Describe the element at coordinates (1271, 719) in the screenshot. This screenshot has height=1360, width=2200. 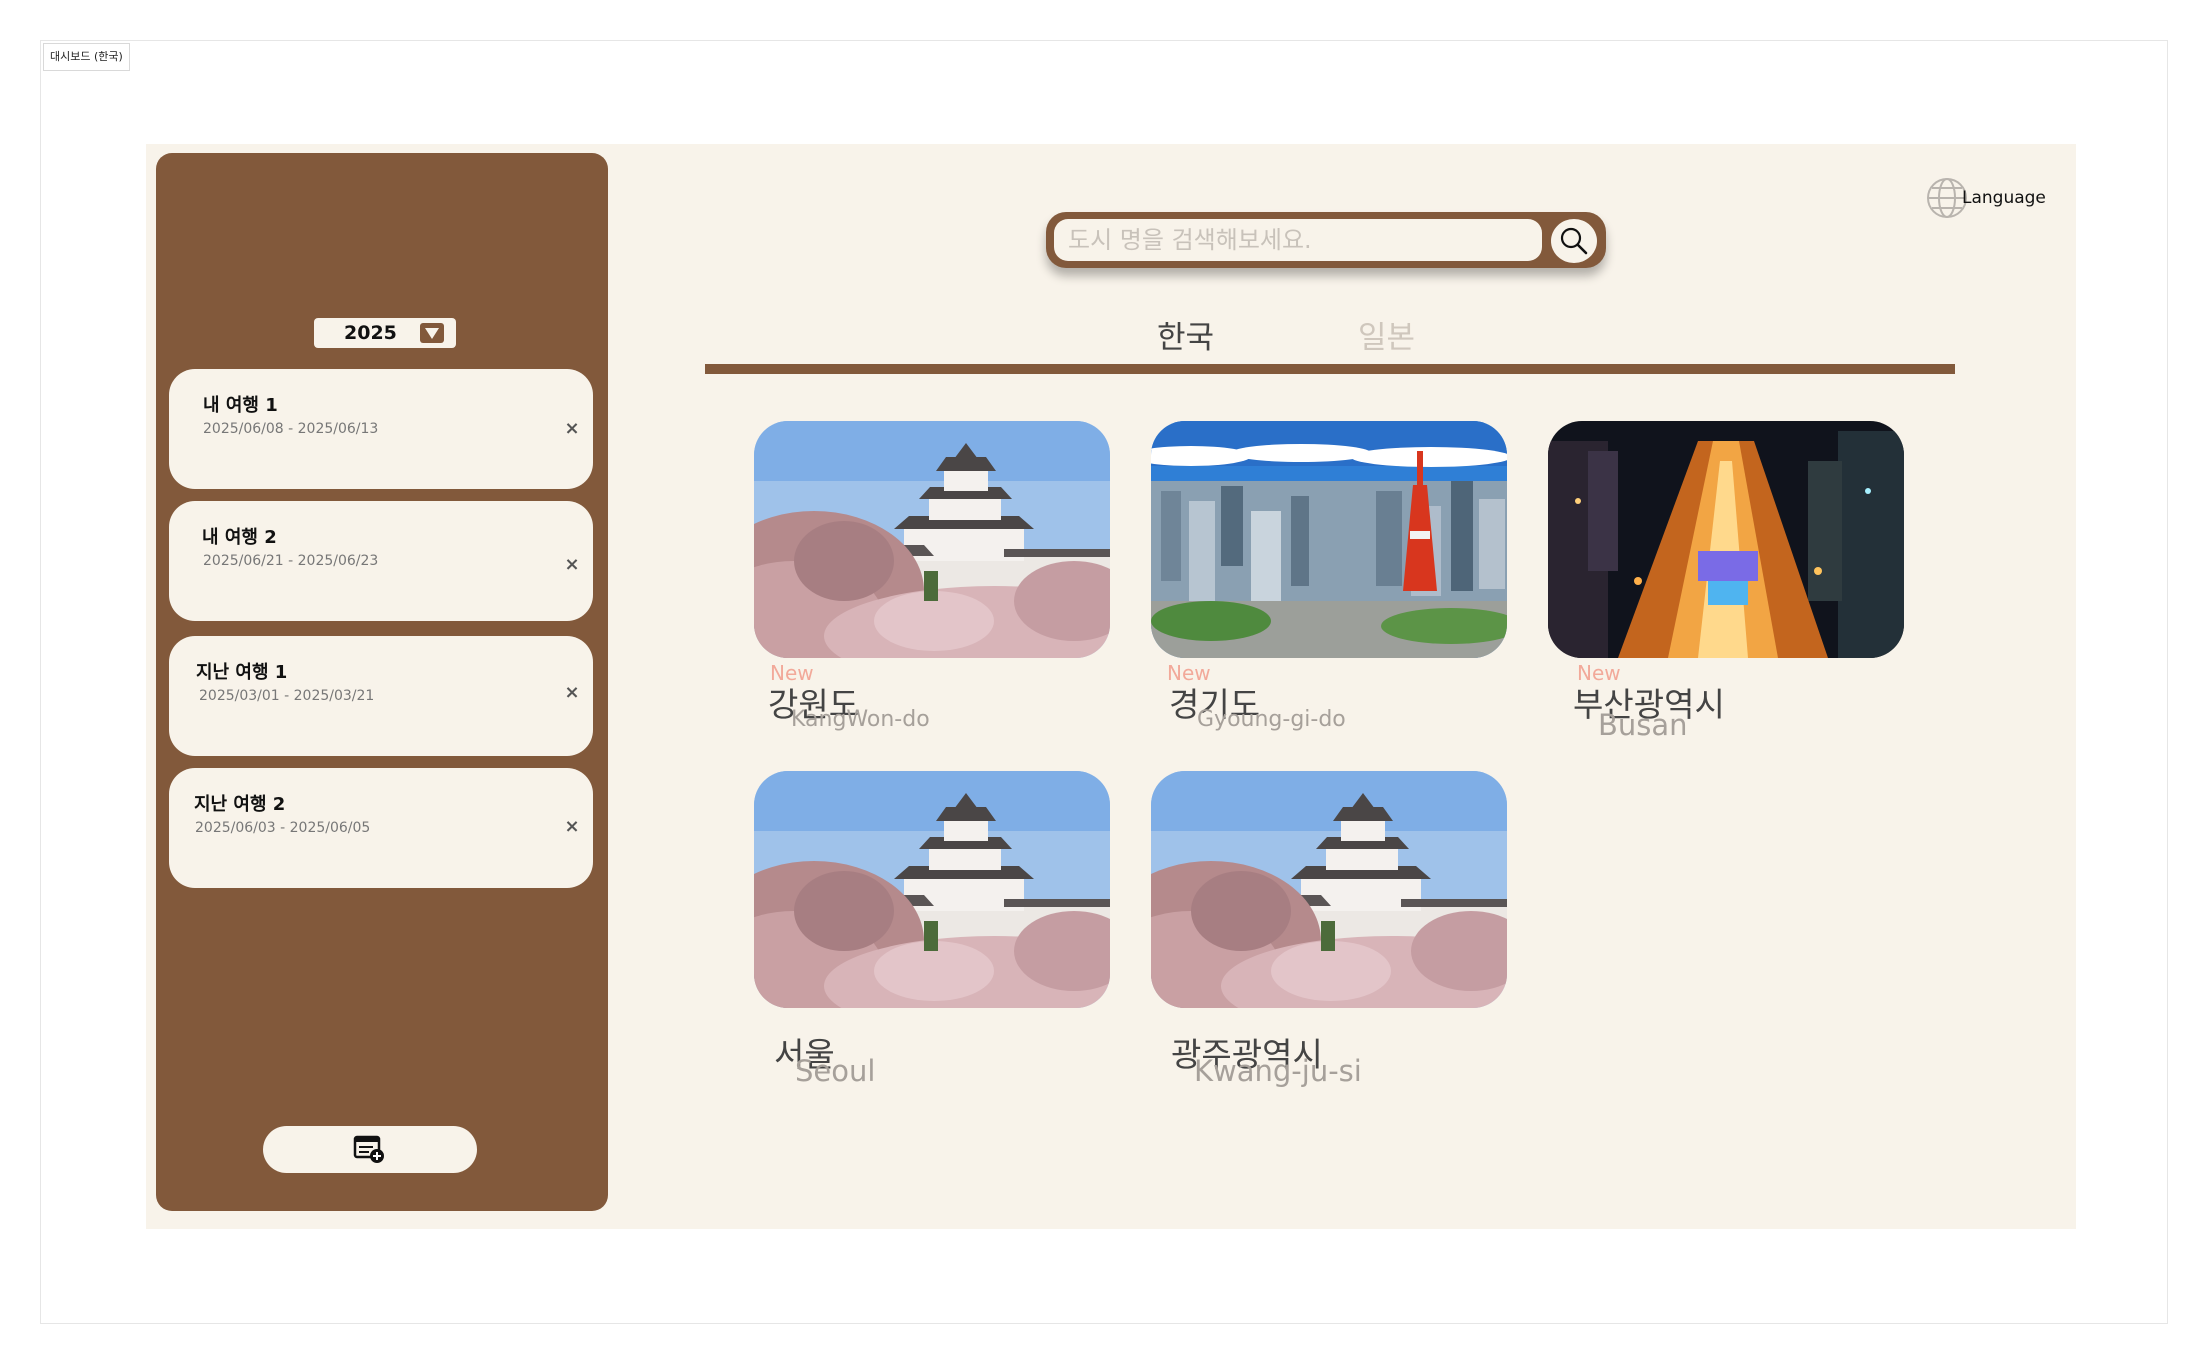
I see `region-name-en: Gyoung-gi-do` at that location.